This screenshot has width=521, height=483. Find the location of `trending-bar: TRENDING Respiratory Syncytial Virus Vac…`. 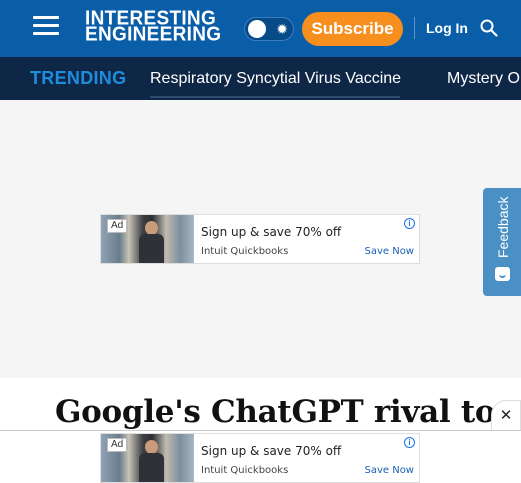

trending-bar: TRENDING Respiratory Syncytial Virus Vac… is located at coordinates (260, 78).